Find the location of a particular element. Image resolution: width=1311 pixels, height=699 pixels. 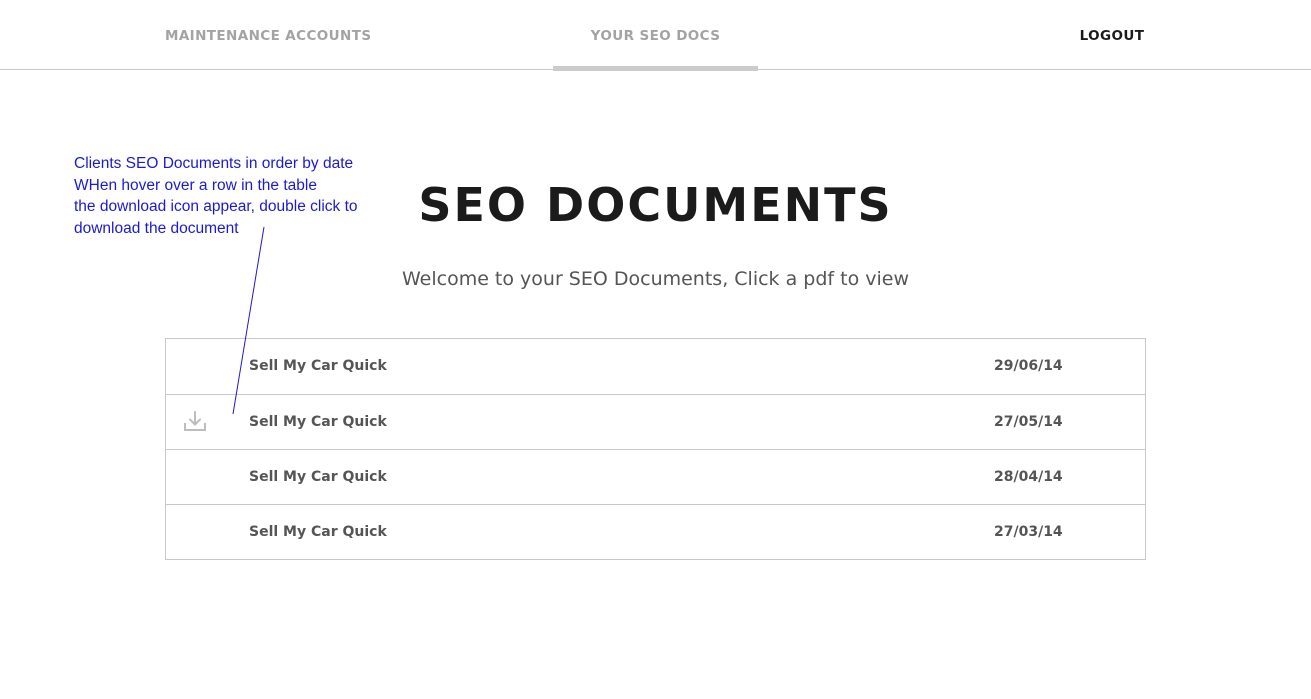

document-row: Sell My Car Quick 29/06/14 is located at coordinates (655, 366).